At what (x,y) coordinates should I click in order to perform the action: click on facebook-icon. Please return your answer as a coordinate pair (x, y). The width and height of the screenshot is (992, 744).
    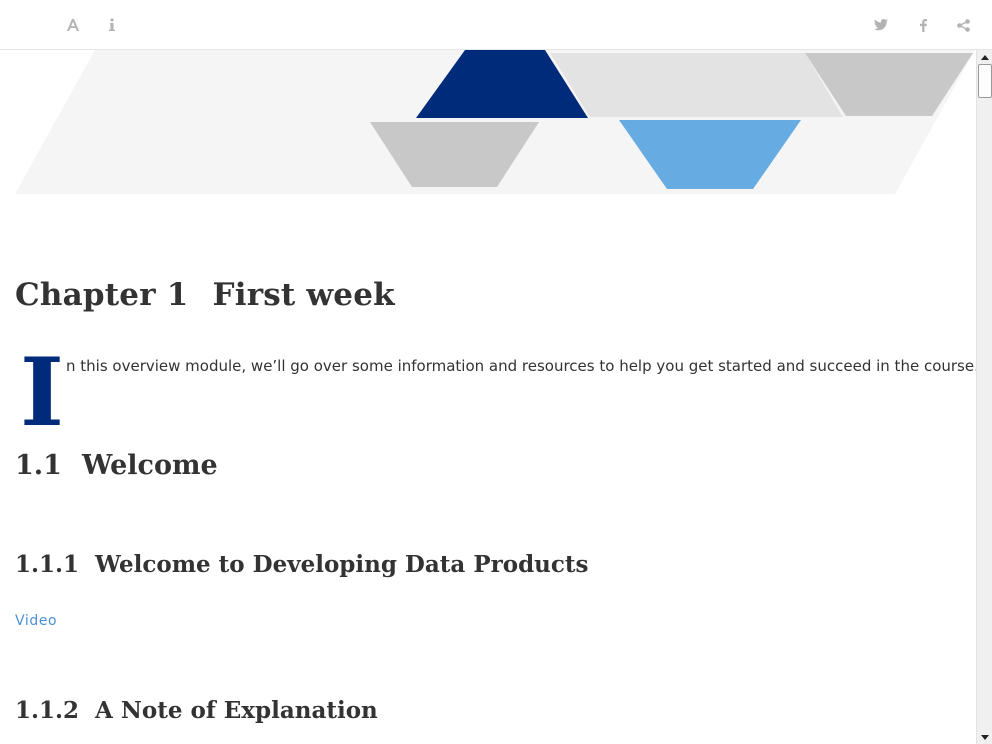
    Looking at the image, I should click on (923, 25).